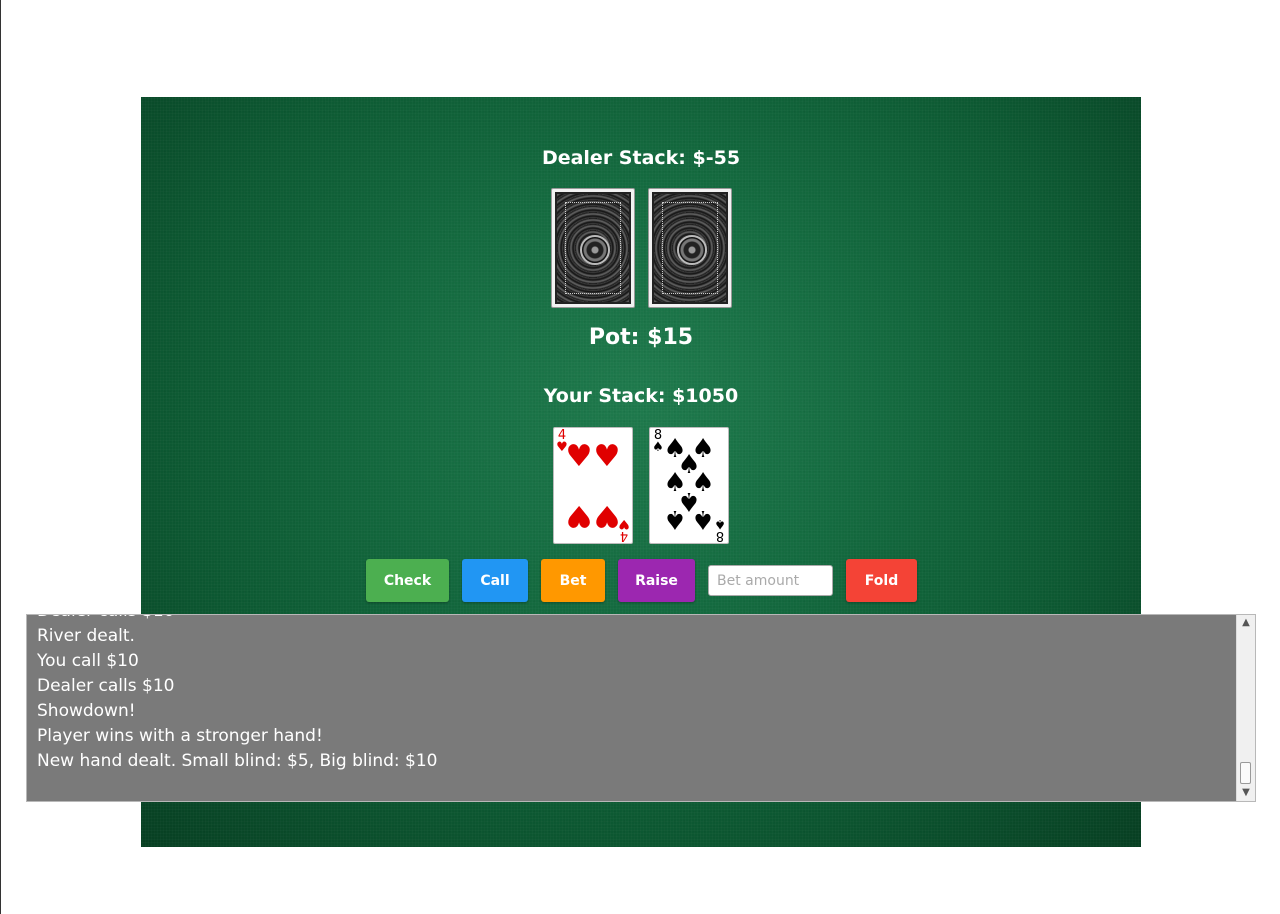 The image size is (1280, 914). Describe the element at coordinates (86, 711) in the screenshot. I see `log-line: Showdown!` at that location.